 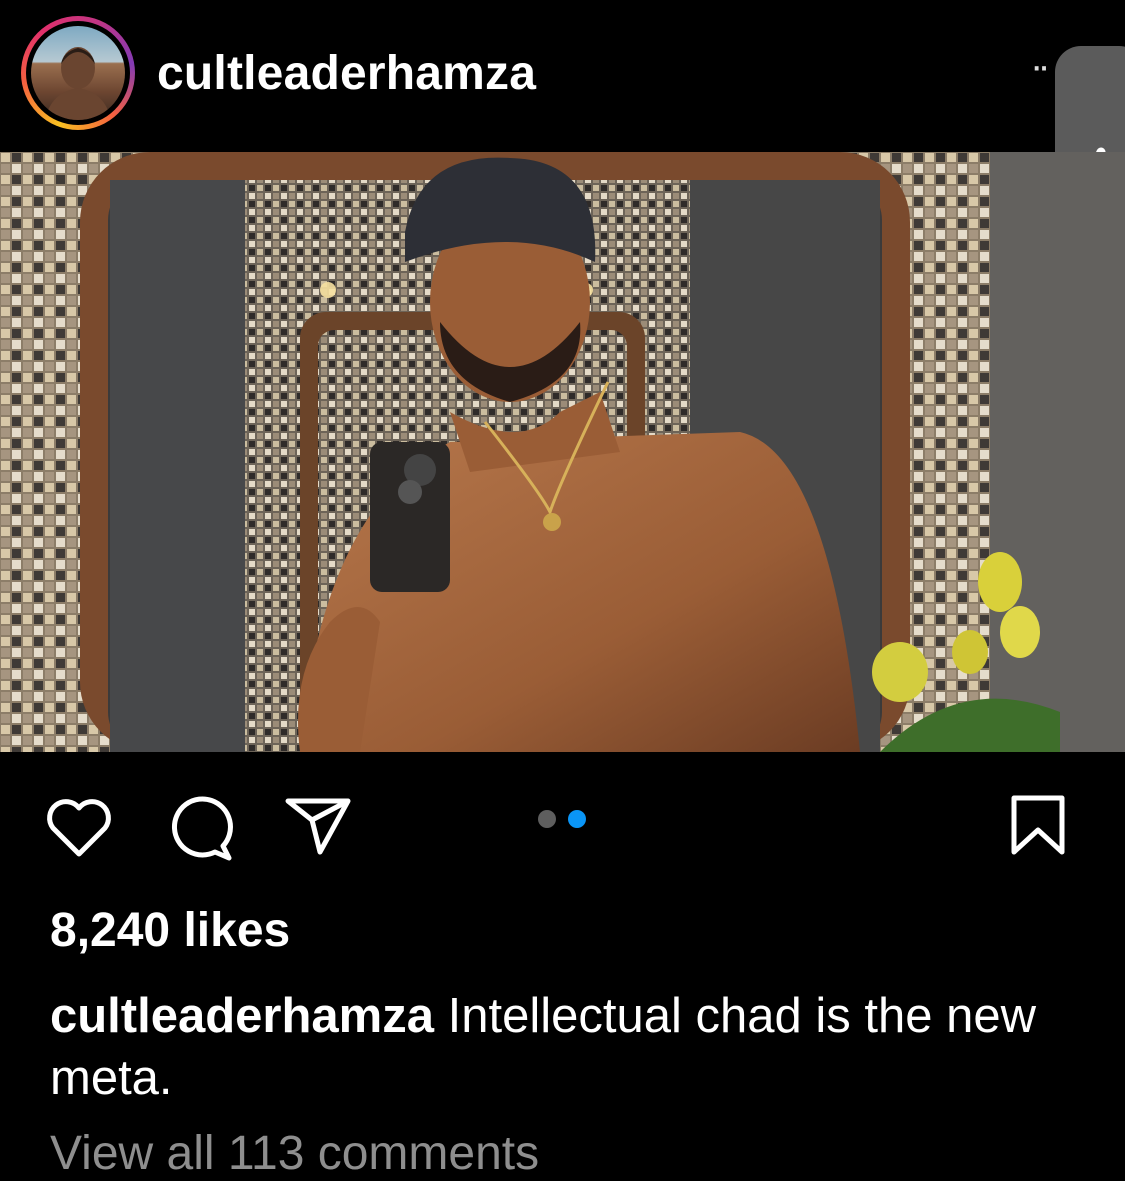 What do you see at coordinates (200, 829) in the screenshot?
I see `comment-bubble-icon` at bounding box center [200, 829].